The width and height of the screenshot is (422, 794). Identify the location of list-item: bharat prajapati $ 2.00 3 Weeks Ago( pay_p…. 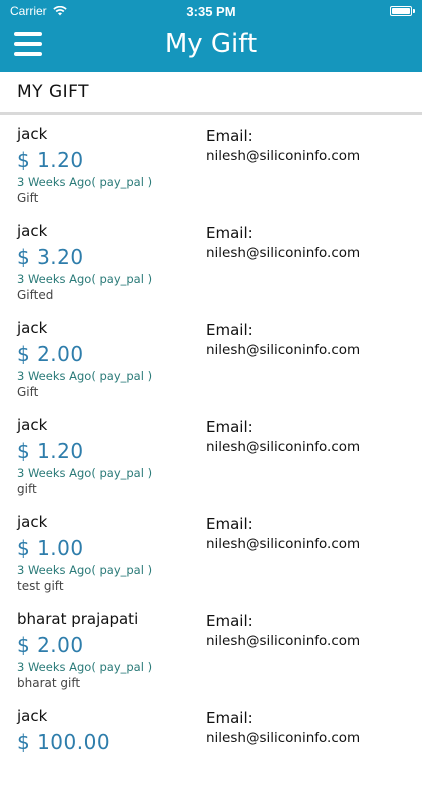
(211, 648).